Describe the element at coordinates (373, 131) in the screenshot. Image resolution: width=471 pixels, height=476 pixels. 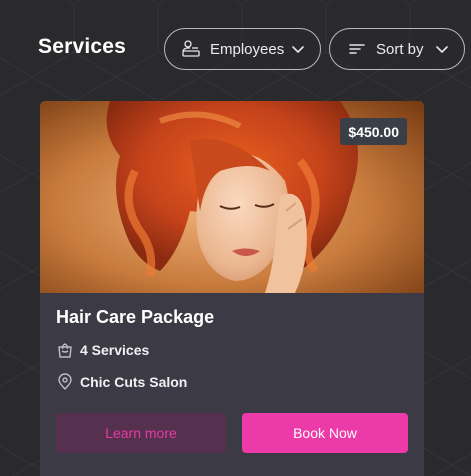
I see `price-badge: $450.00` at that location.